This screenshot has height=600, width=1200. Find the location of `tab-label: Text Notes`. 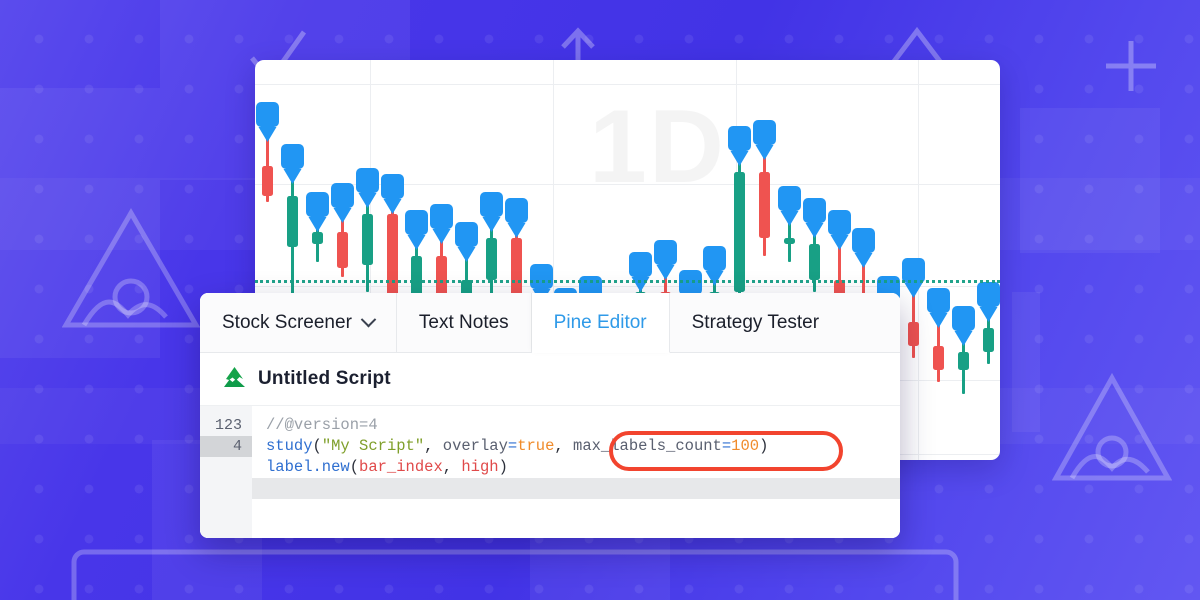

tab-label: Text Notes is located at coordinates (463, 322).